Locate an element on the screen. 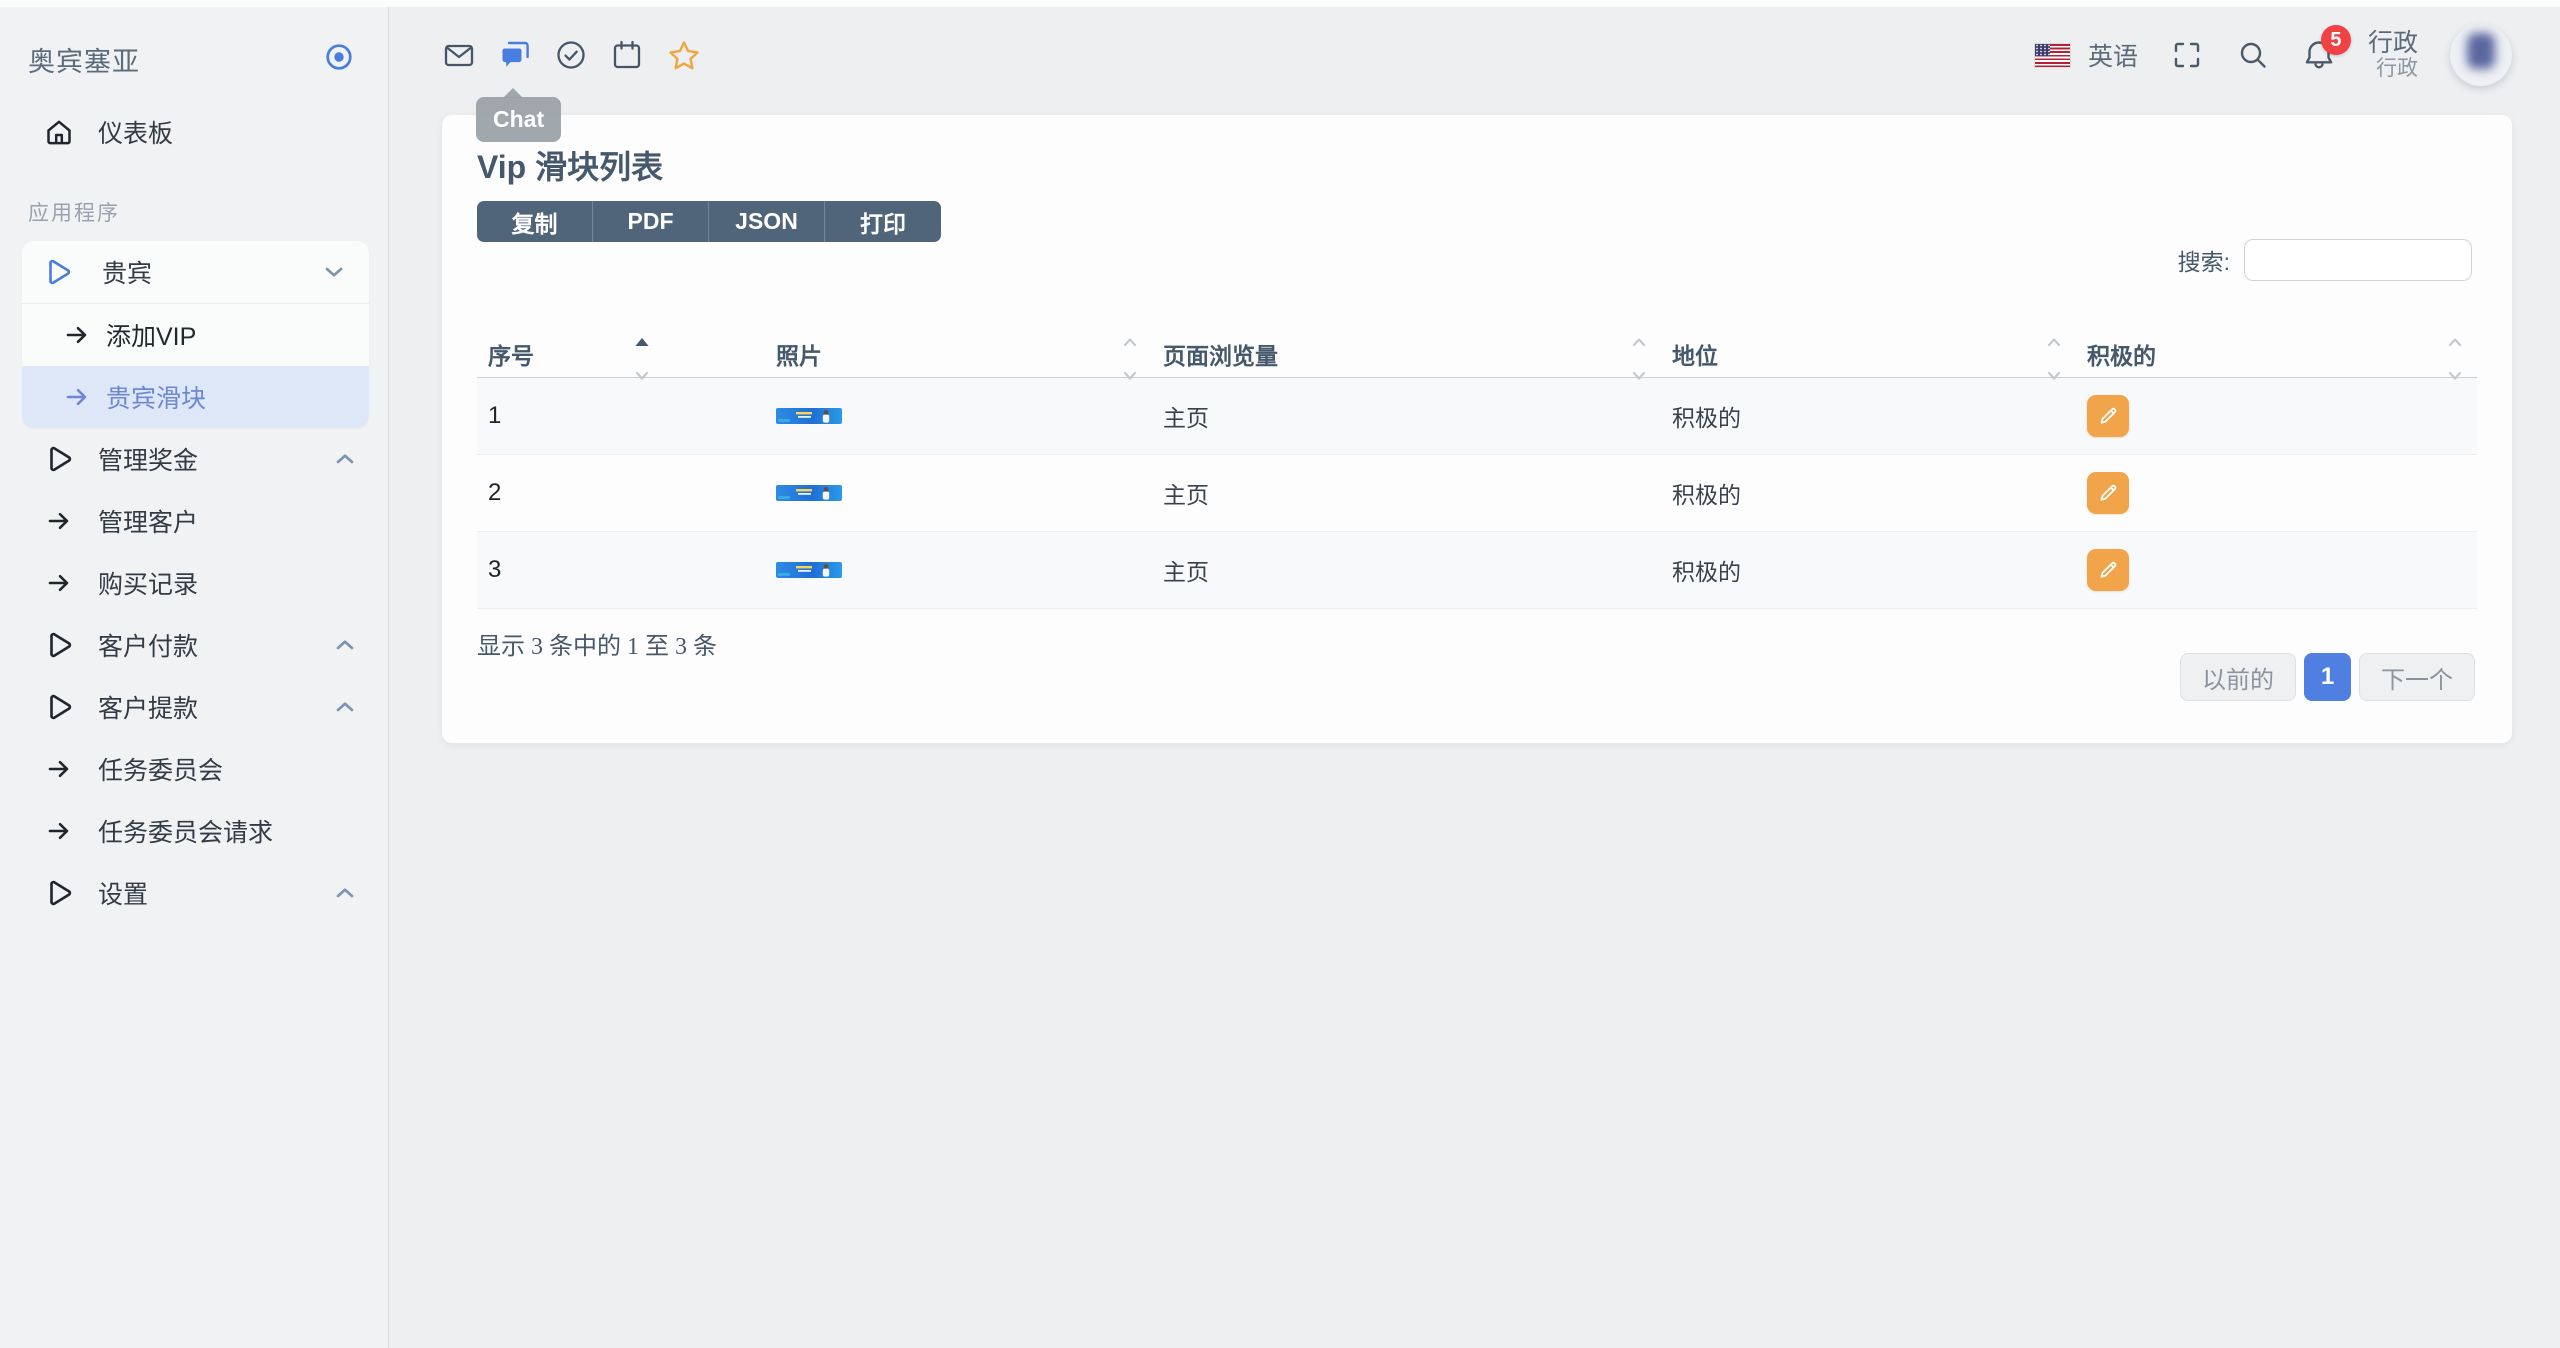 The height and width of the screenshot is (1348, 2560). us-flag-icon is located at coordinates (2052, 55).